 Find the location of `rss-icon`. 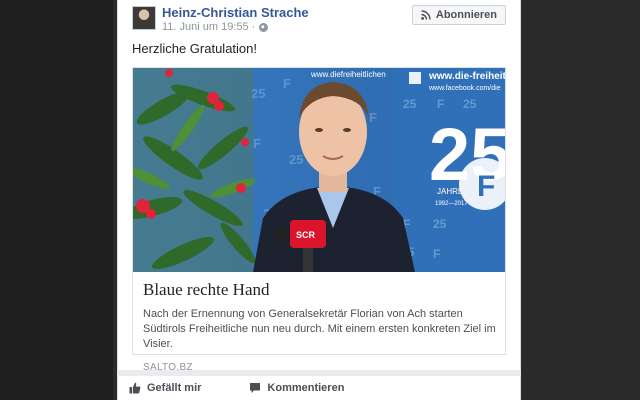

rss-icon is located at coordinates (426, 15).